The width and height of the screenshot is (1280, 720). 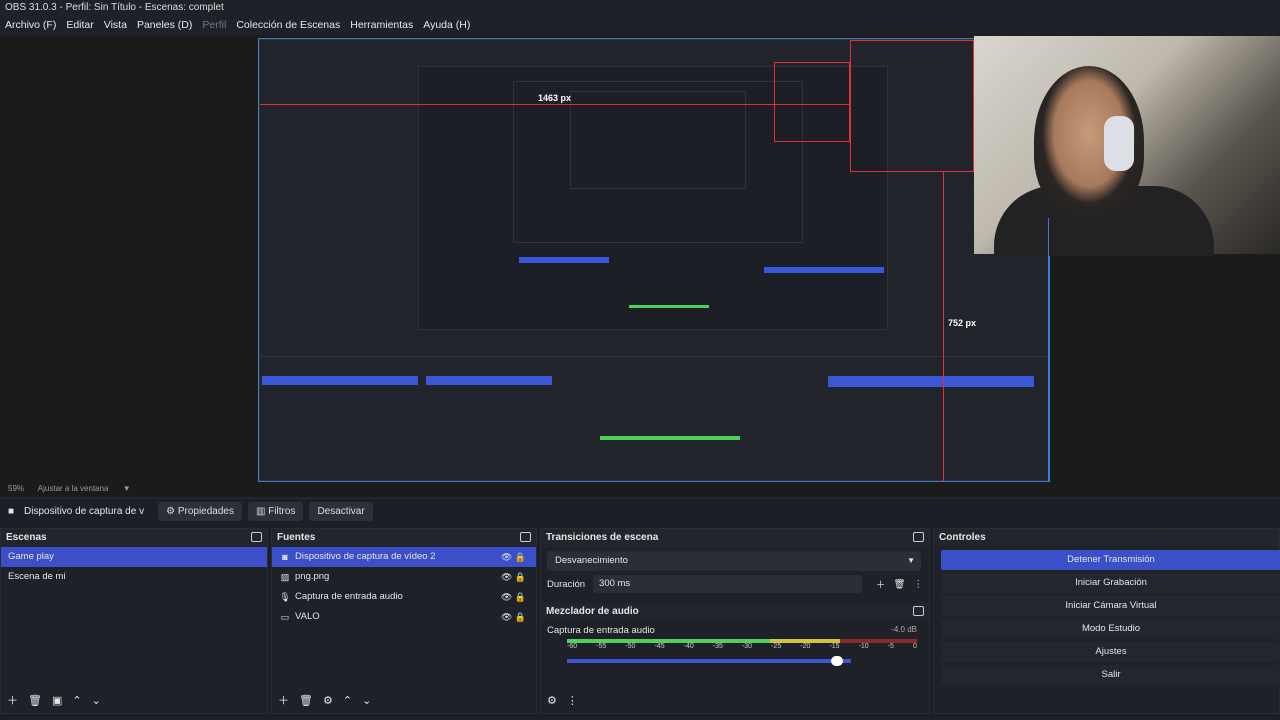 What do you see at coordinates (890, 646) in the screenshot?
I see `meter-tick-label: -5` at bounding box center [890, 646].